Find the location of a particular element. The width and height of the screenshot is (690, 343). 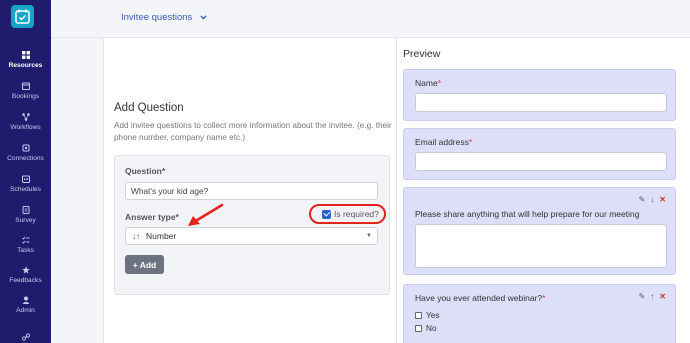

arrow-up-icon: ↑ is located at coordinates (652, 296).